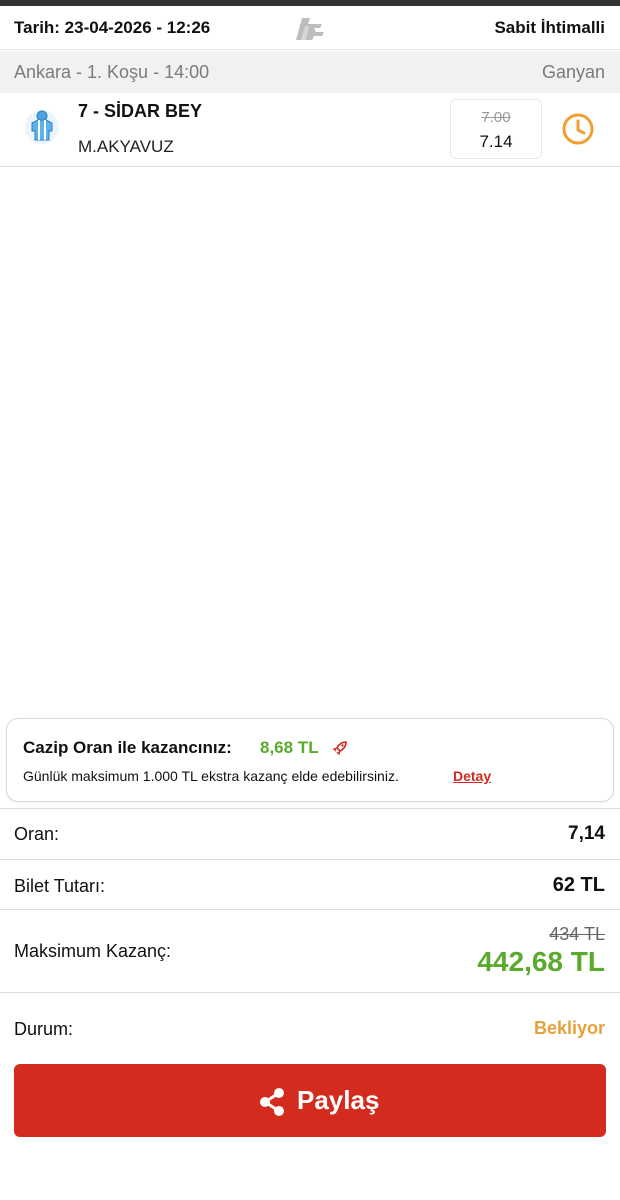 This screenshot has height=1200, width=620. What do you see at coordinates (310, 884) in the screenshot?
I see `stake-row: Bilet Tutarı: 62 TL` at bounding box center [310, 884].